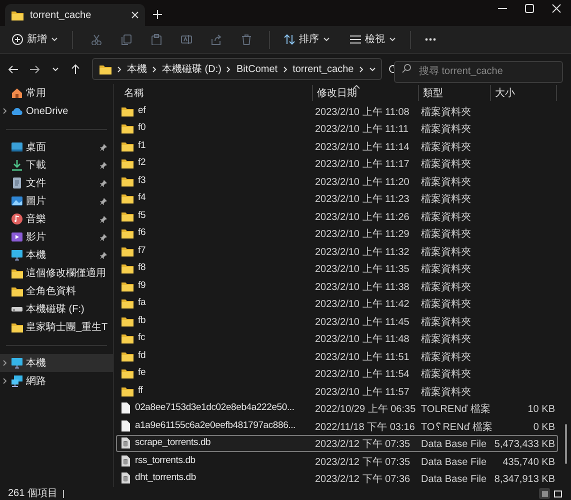 The image size is (571, 500). I want to click on file-name: fc, so click(141, 338).